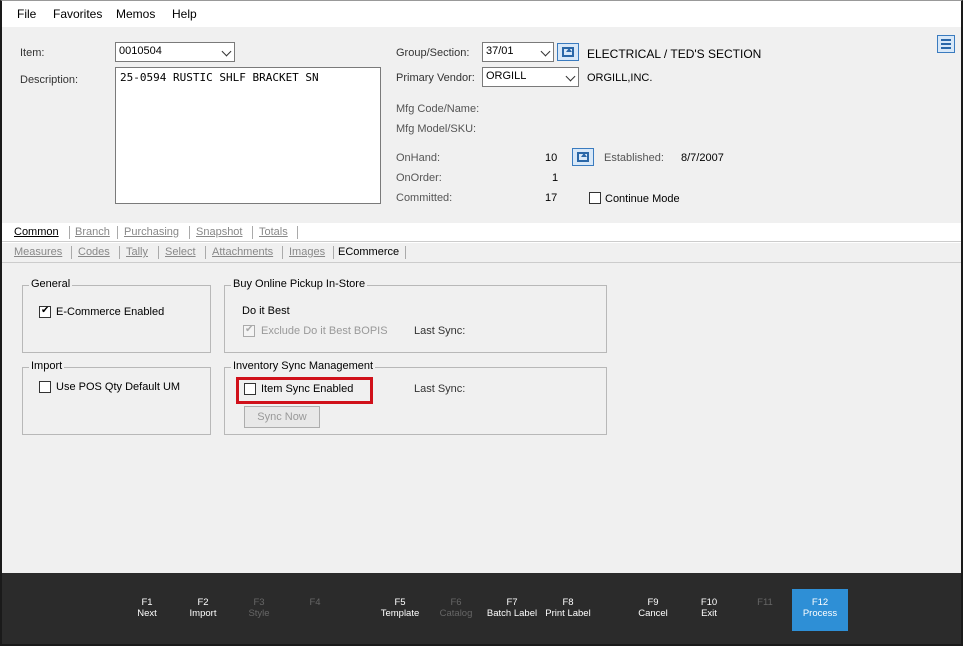 The width and height of the screenshot is (963, 646). Describe the element at coordinates (433, 53) in the screenshot. I see `group-section-label: Group/Section:` at that location.